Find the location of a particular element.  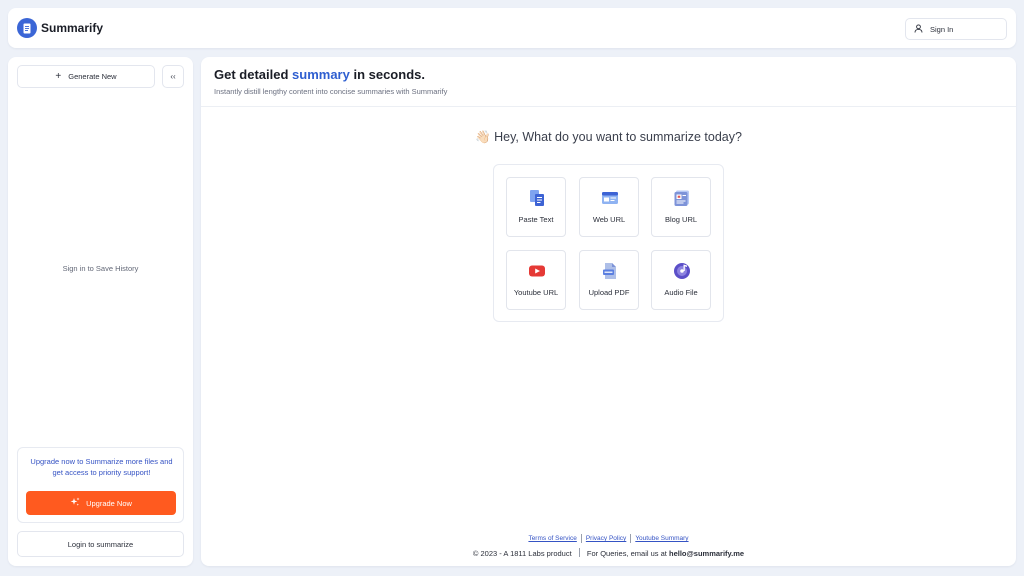

option-label: Upload PDF is located at coordinates (609, 292).